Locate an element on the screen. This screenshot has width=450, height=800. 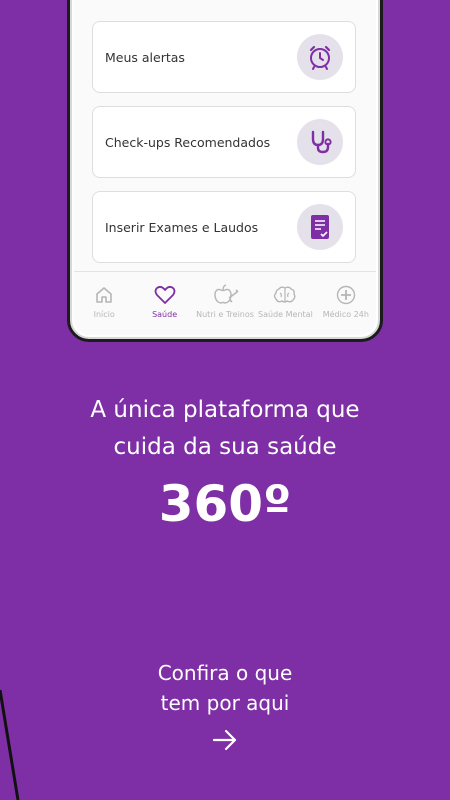
nav-item-medico-24h: Médico 24h is located at coordinates (346, 303).